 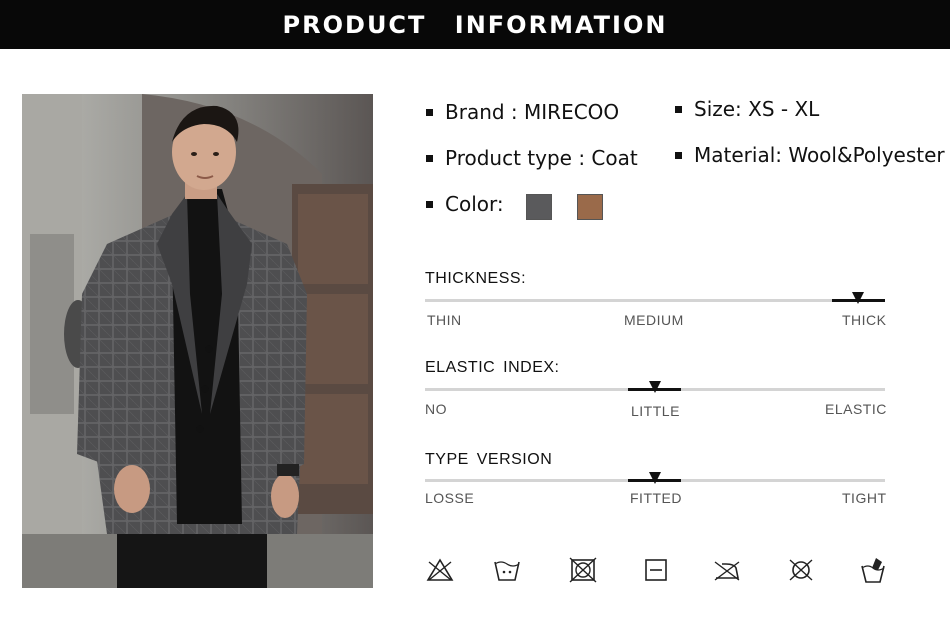 I want to click on hand-wash-icon, so click(x=507, y=570).